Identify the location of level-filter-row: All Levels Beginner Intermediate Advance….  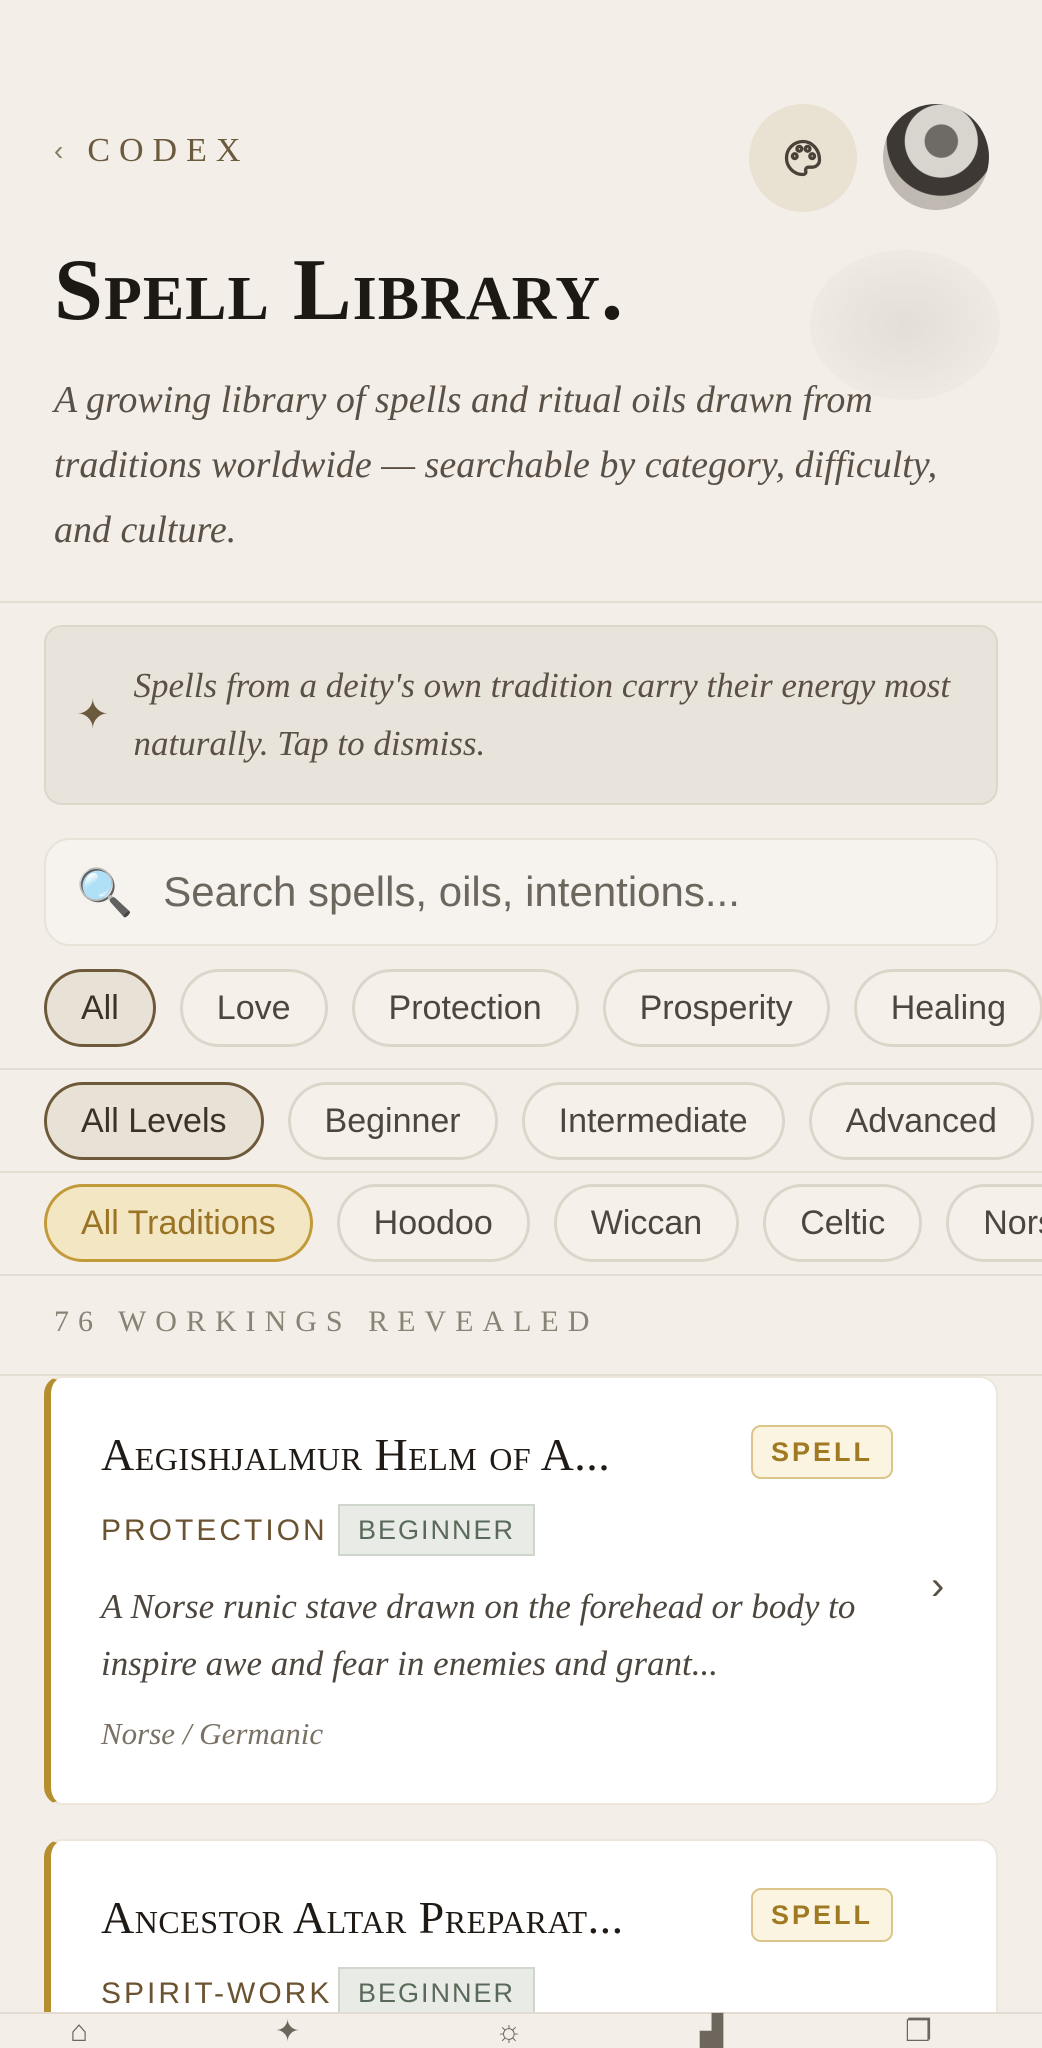
(539, 1121).